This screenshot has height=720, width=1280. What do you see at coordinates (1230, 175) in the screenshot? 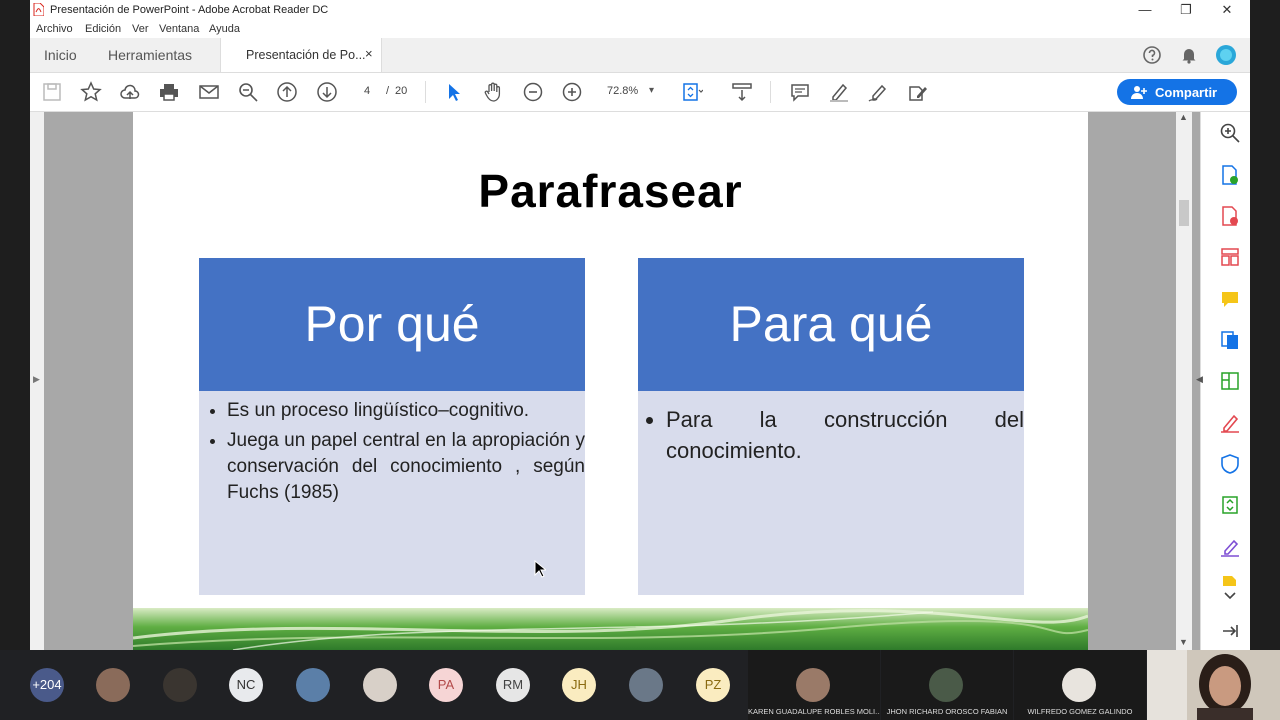
I see `export-pdf-icon` at bounding box center [1230, 175].